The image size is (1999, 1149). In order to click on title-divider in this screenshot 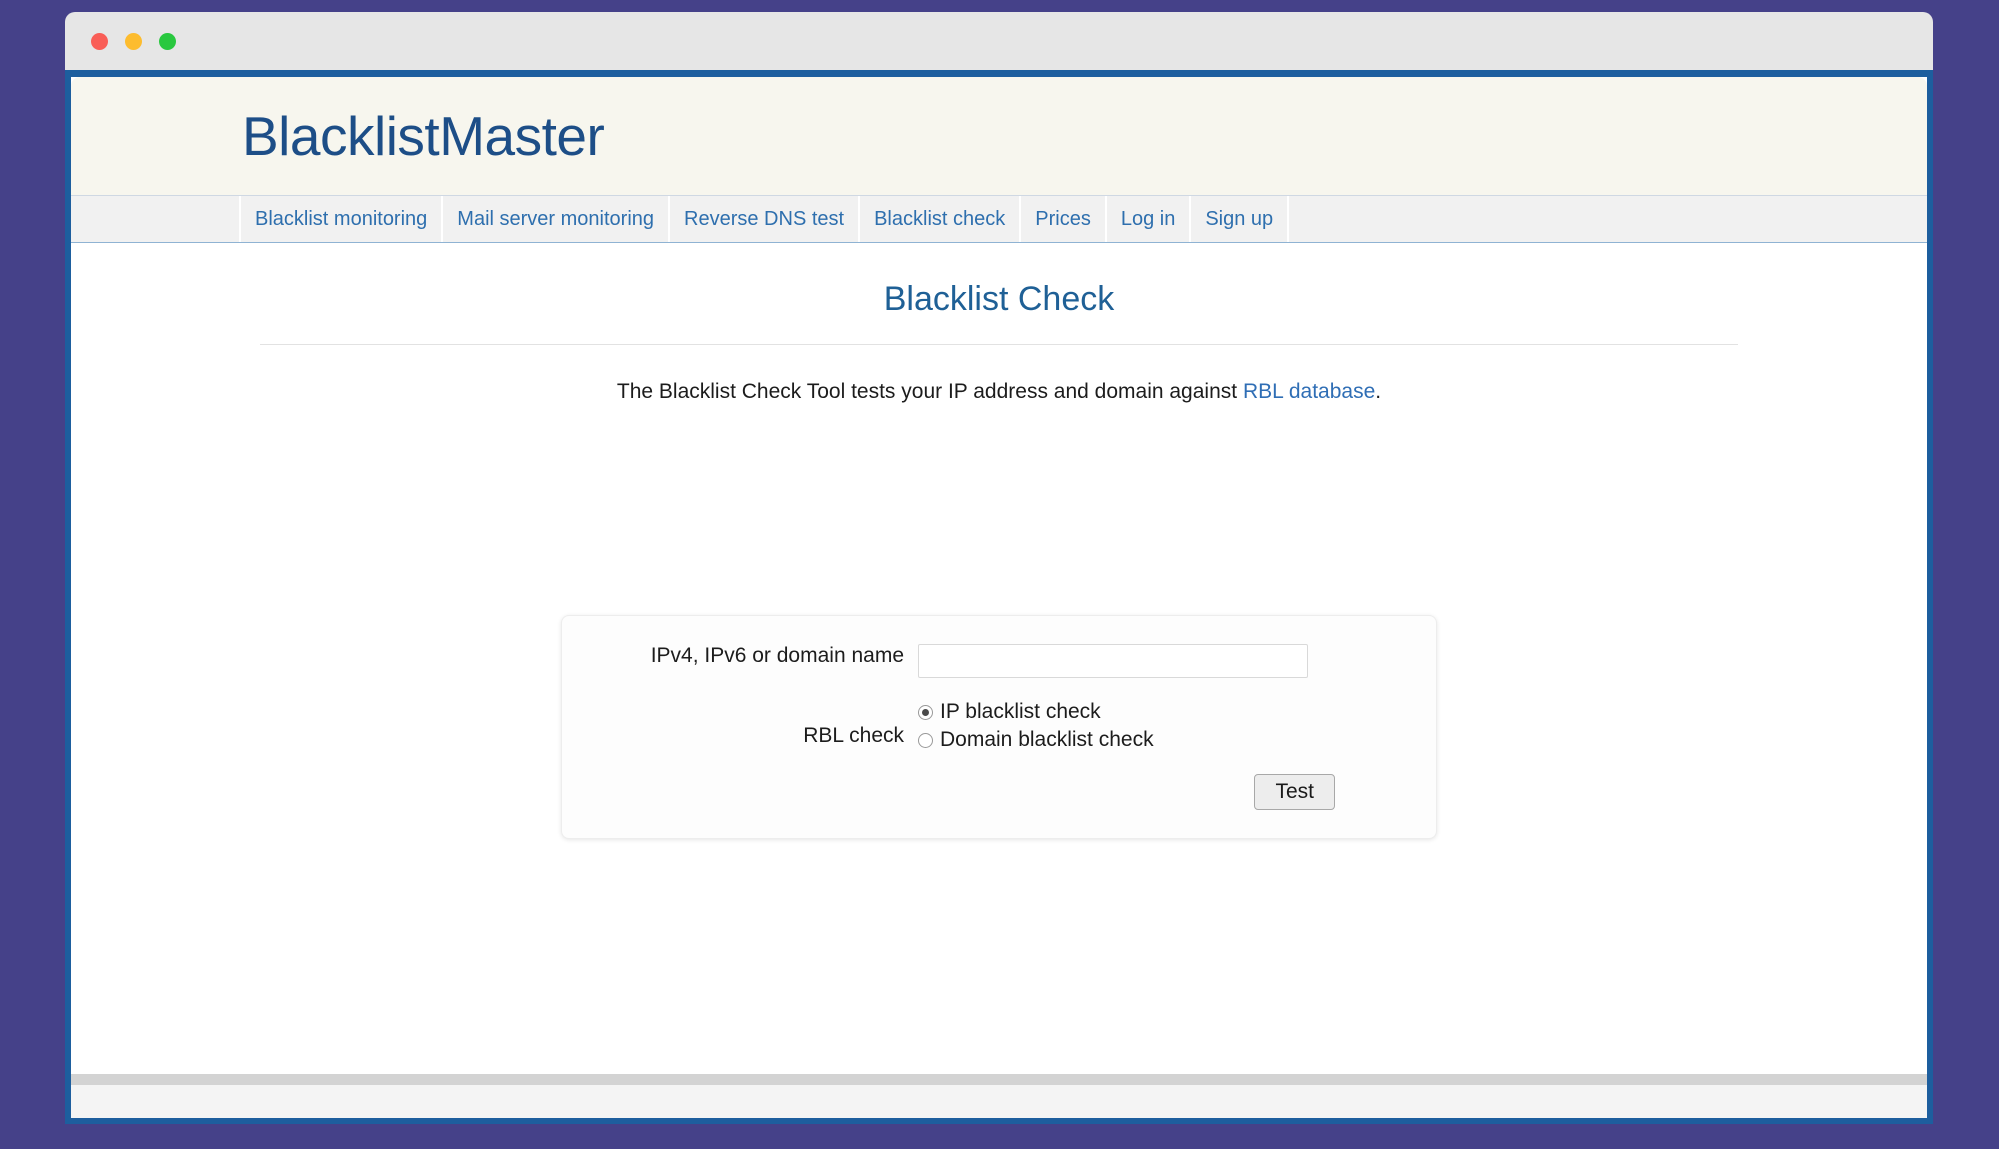, I will do `click(999, 344)`.